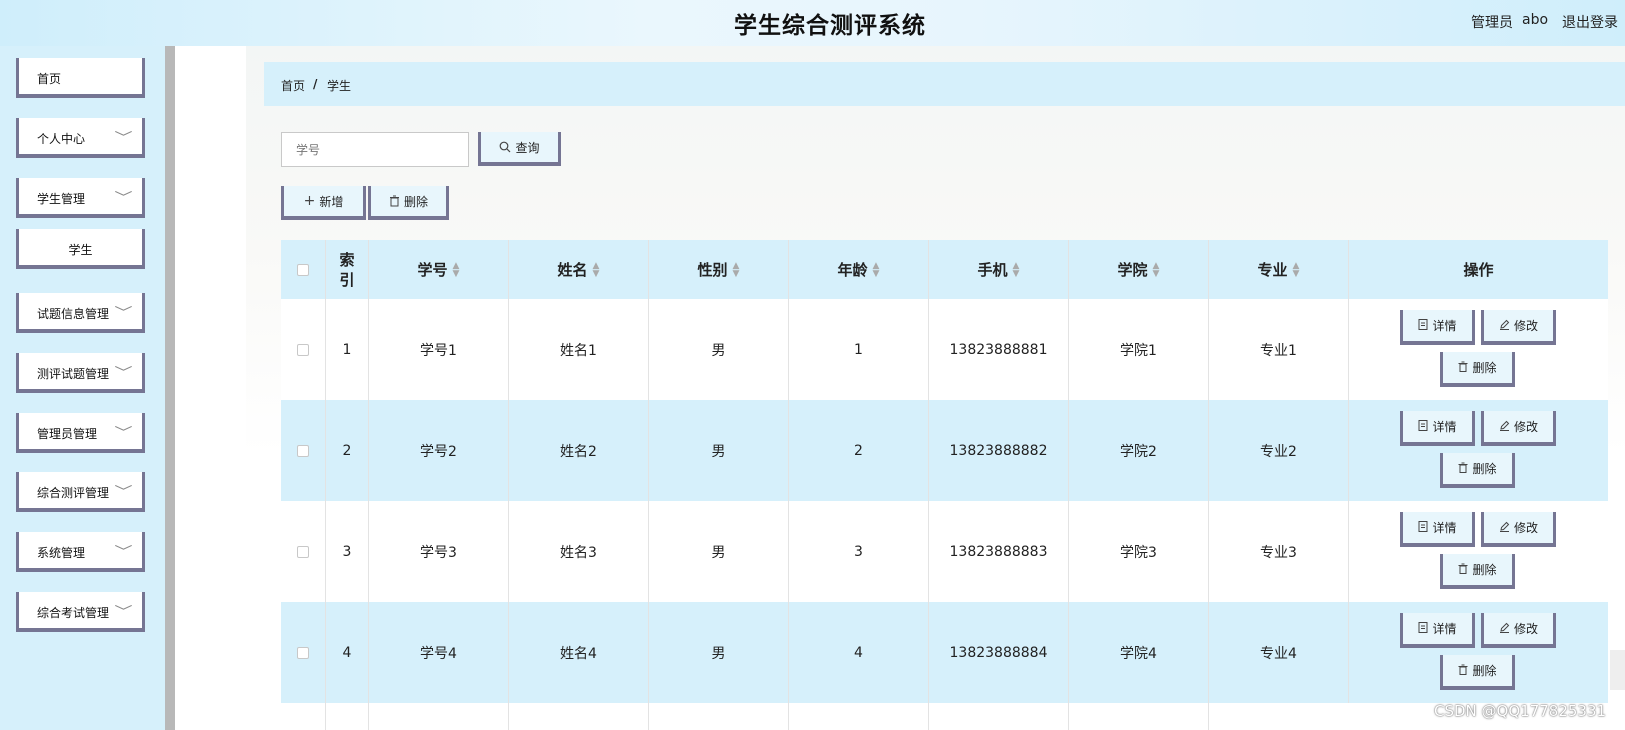 This screenshot has height=730, width=1625. I want to click on column-header-index: 索引, so click(347, 269).